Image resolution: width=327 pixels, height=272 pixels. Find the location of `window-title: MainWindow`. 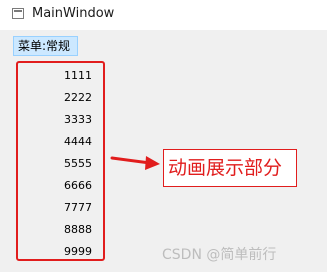

window-title: MainWindow is located at coordinates (73, 13).